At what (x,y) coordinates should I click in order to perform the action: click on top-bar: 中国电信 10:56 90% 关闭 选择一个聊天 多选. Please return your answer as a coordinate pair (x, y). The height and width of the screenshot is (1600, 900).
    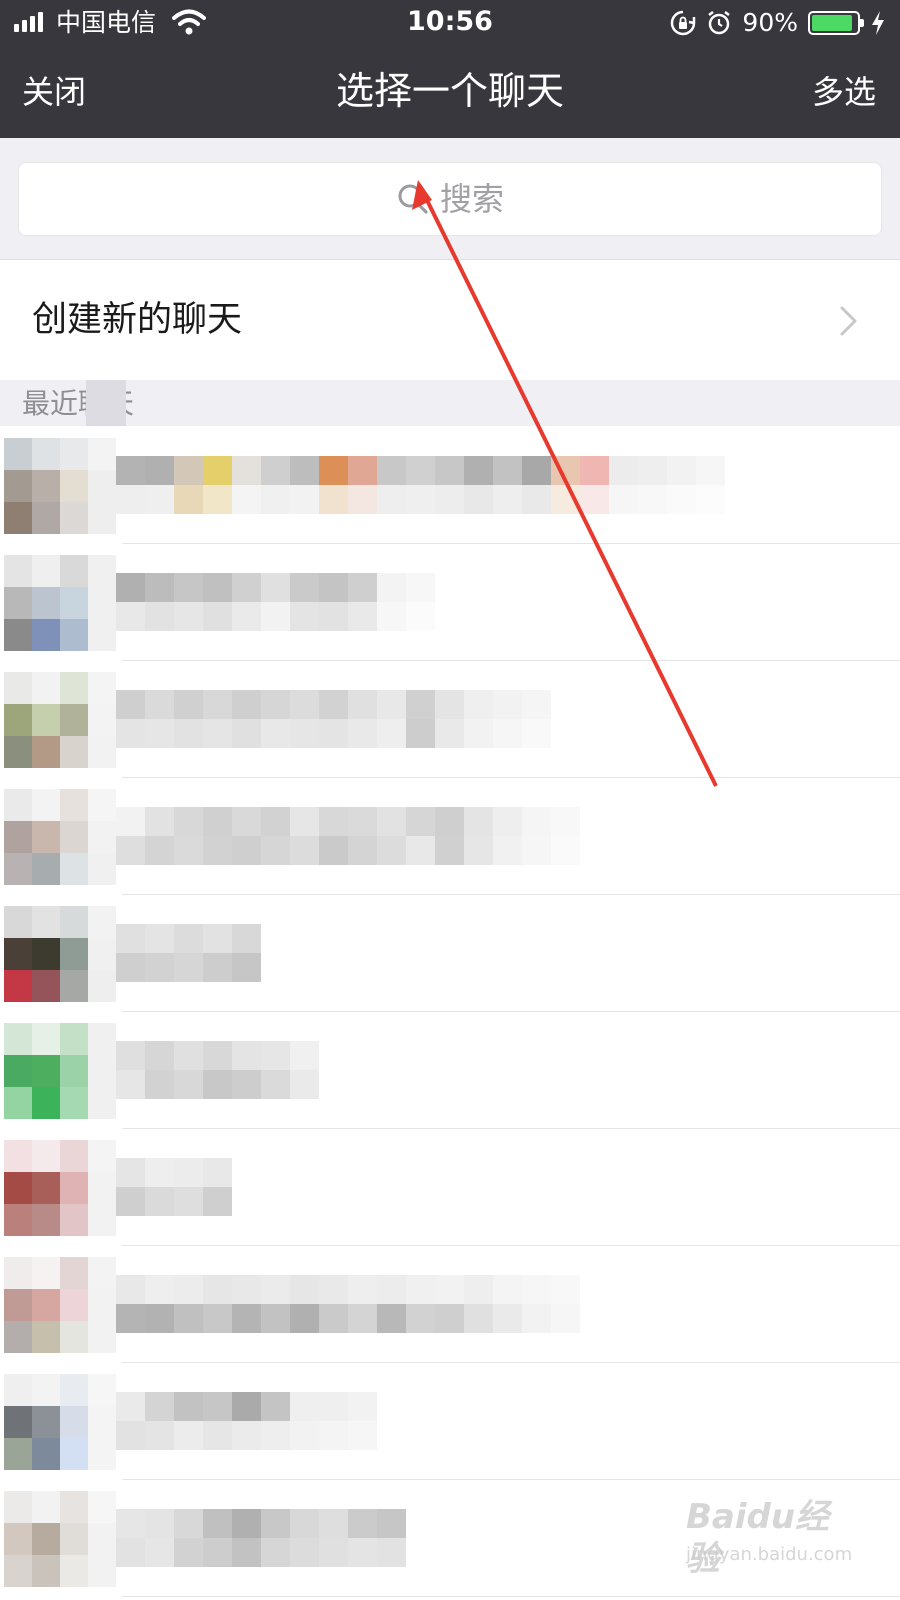
    Looking at the image, I should click on (450, 69).